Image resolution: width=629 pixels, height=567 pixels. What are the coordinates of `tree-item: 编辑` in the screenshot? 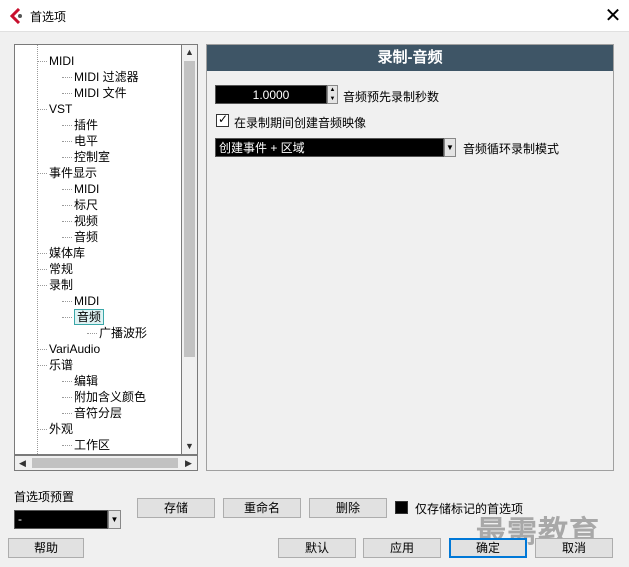 It's located at (86, 381).